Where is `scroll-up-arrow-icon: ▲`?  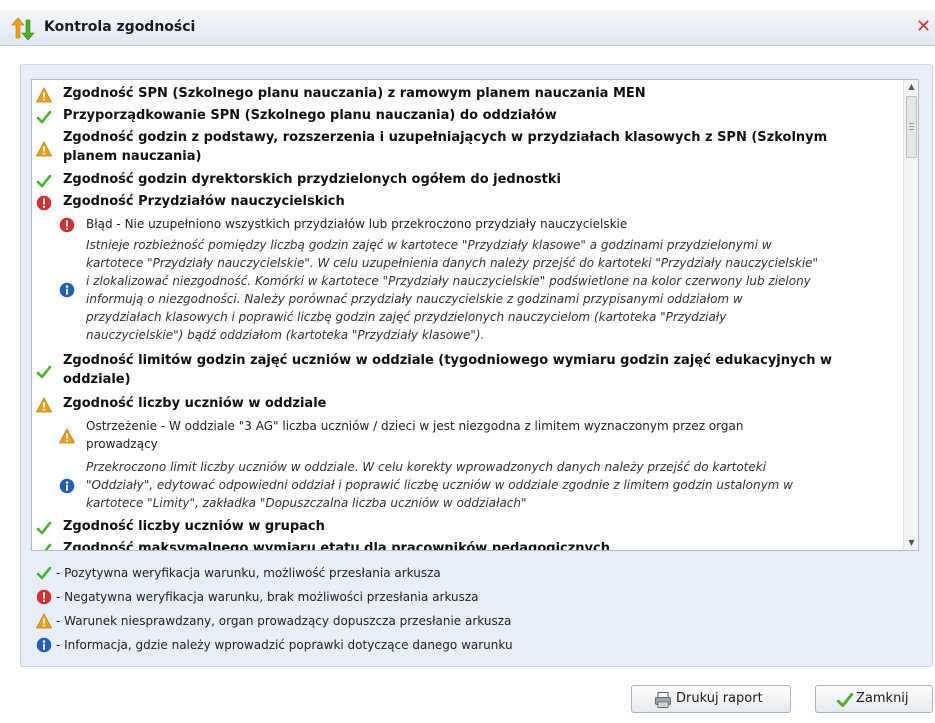 scroll-up-arrow-icon: ▲ is located at coordinates (911, 87).